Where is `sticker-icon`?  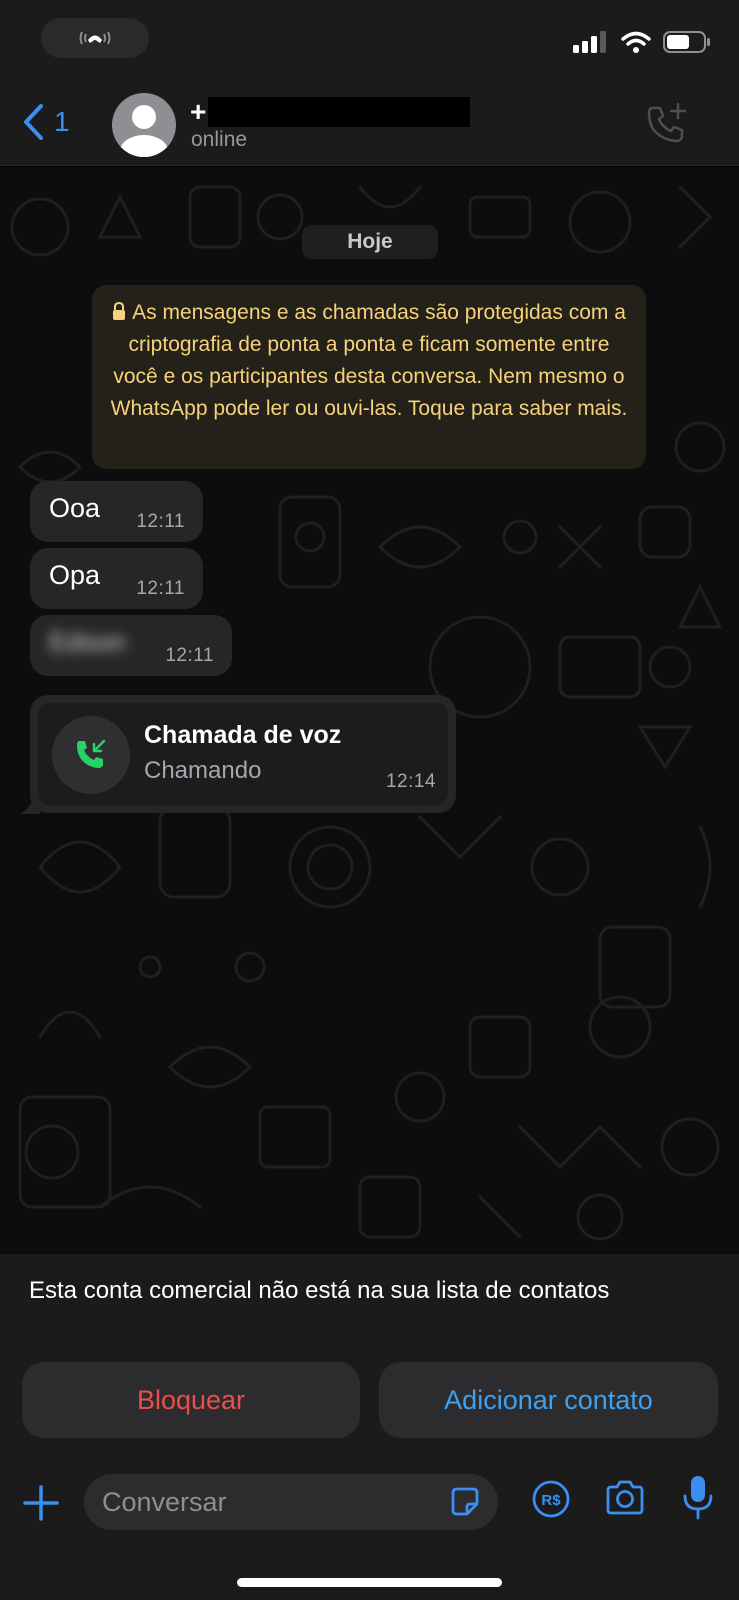 sticker-icon is located at coordinates (465, 1501).